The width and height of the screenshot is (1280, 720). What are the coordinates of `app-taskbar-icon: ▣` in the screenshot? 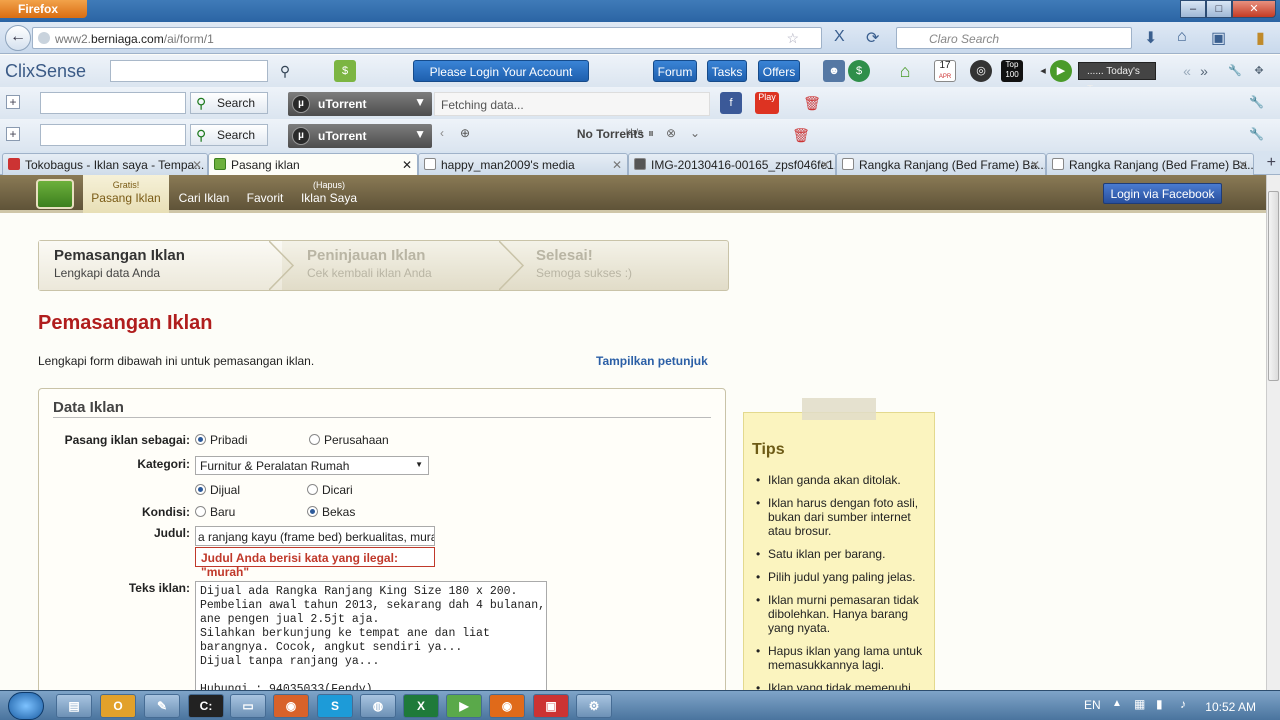 It's located at (551, 706).